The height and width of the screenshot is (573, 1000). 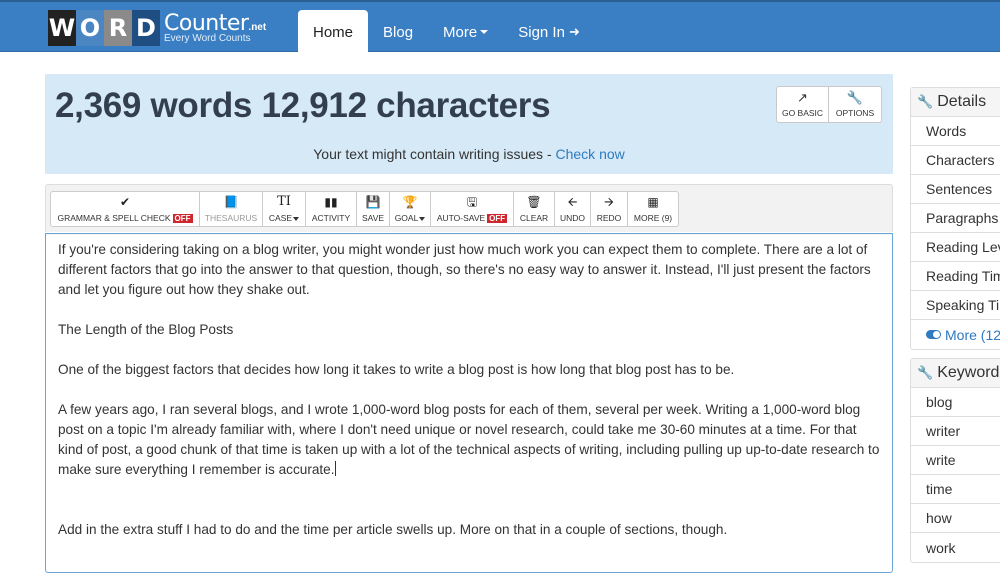 What do you see at coordinates (609, 202) in the screenshot?
I see `arrow-right-icon: 🡪` at bounding box center [609, 202].